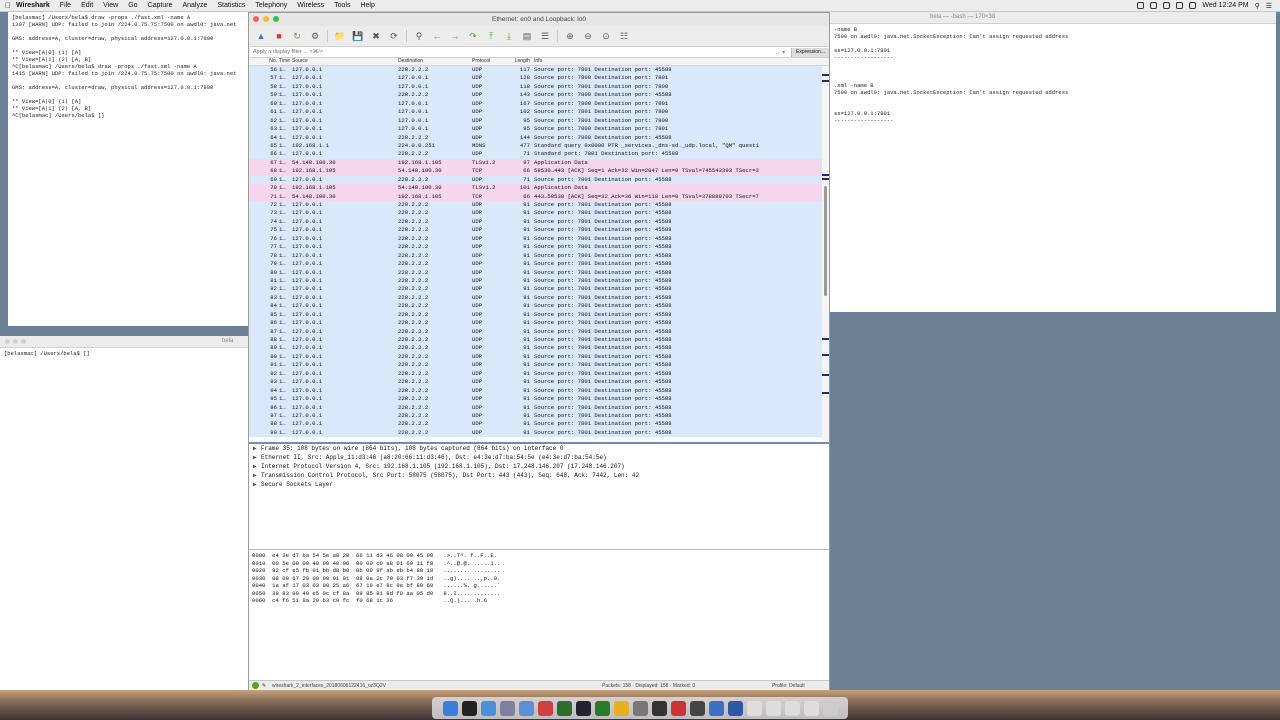 The height and width of the screenshot is (720, 1280). What do you see at coordinates (376, 36) in the screenshot?
I see `close-file-icon: ✖` at bounding box center [376, 36].